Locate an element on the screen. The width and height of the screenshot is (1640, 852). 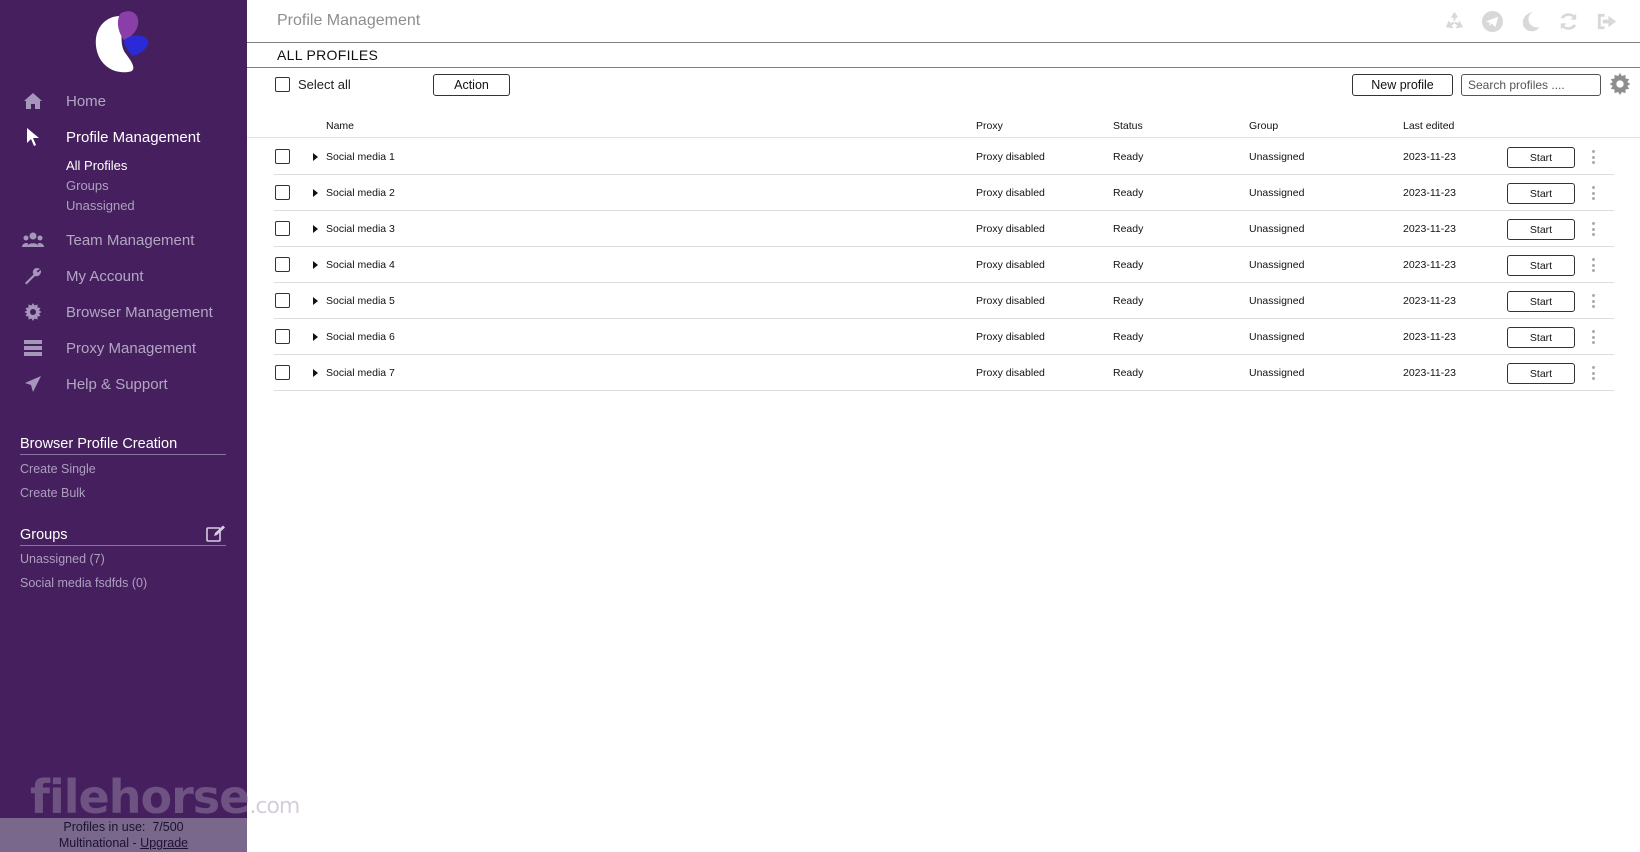
nav-browser-management: Browser Management is located at coordinates (123, 312).